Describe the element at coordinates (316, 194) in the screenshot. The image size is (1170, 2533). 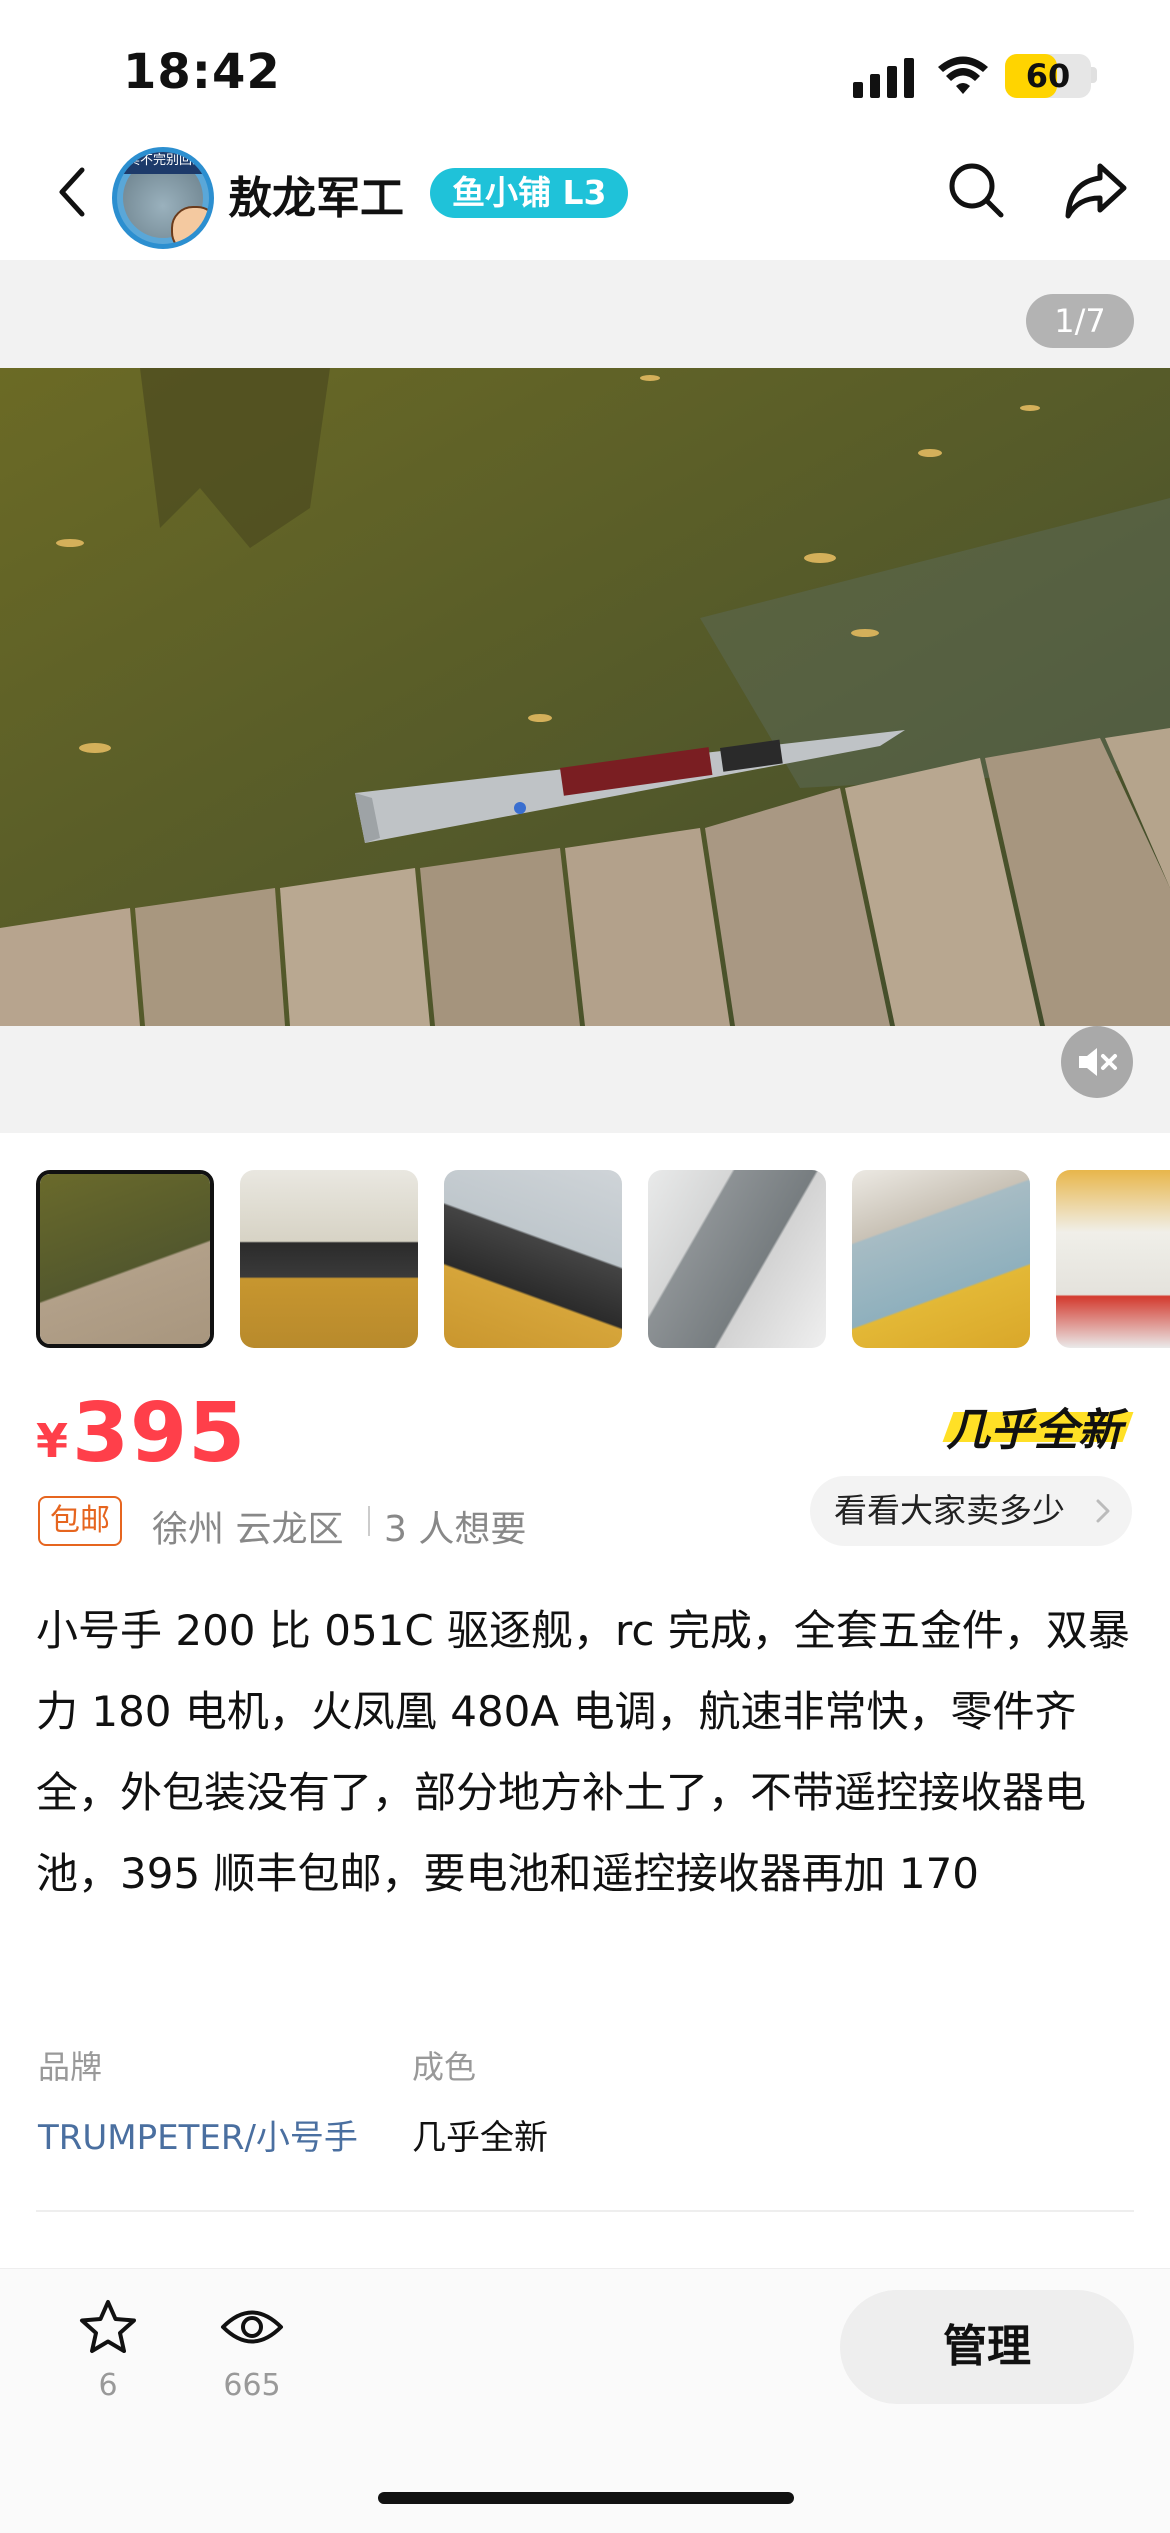
I see `shop-name: 敖龙军工` at that location.